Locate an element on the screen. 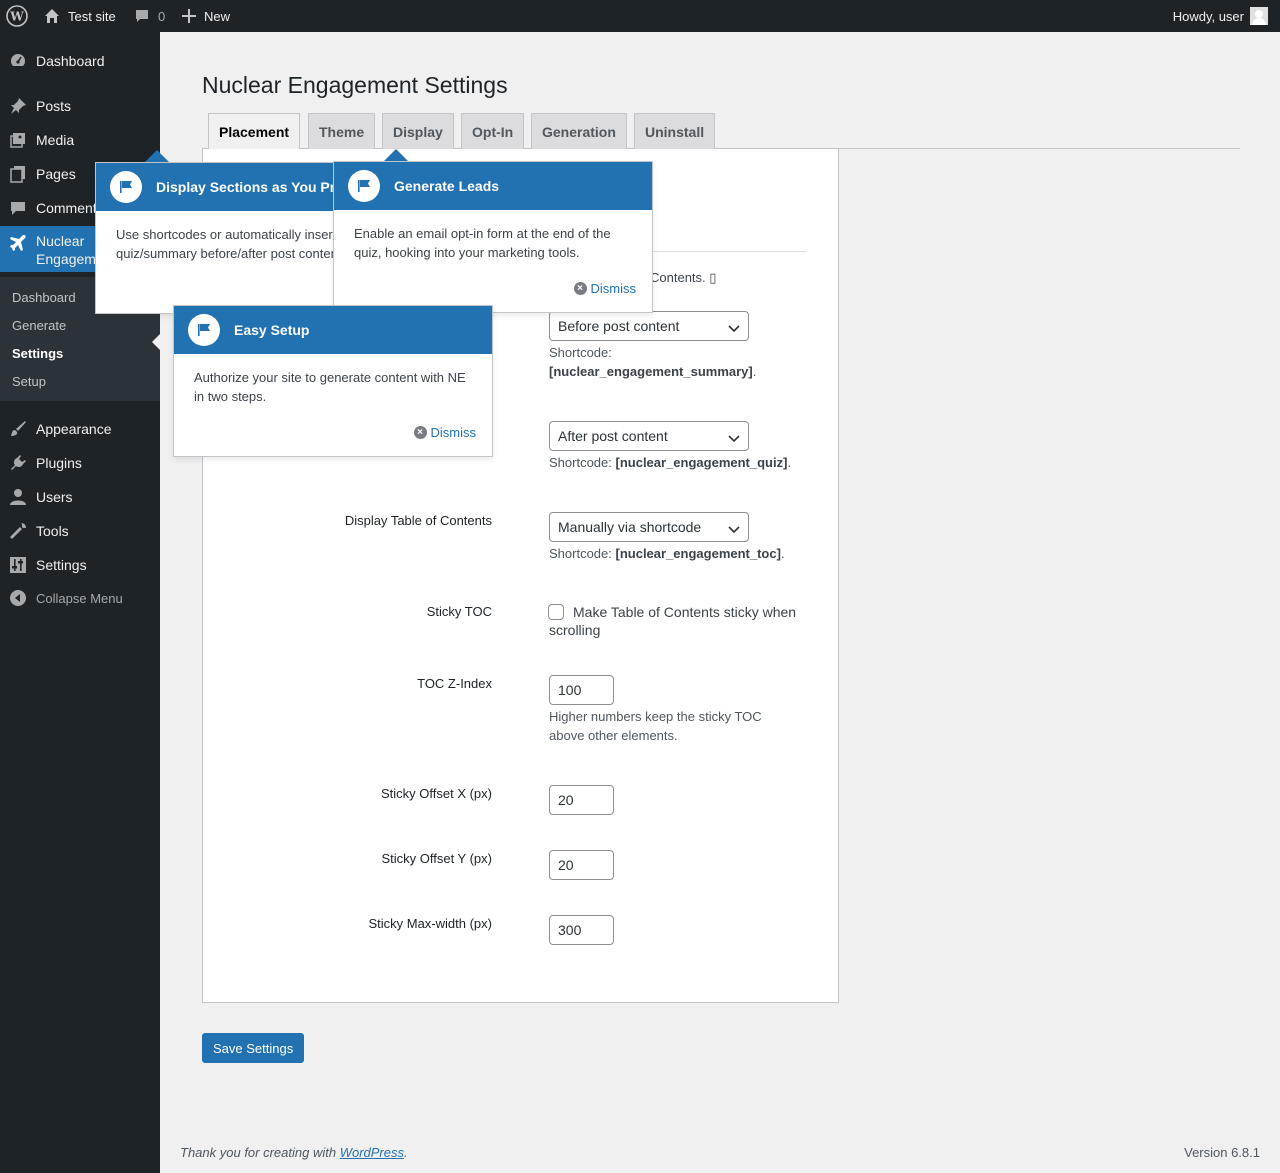  site-name-link: Test site is located at coordinates (80, 16).